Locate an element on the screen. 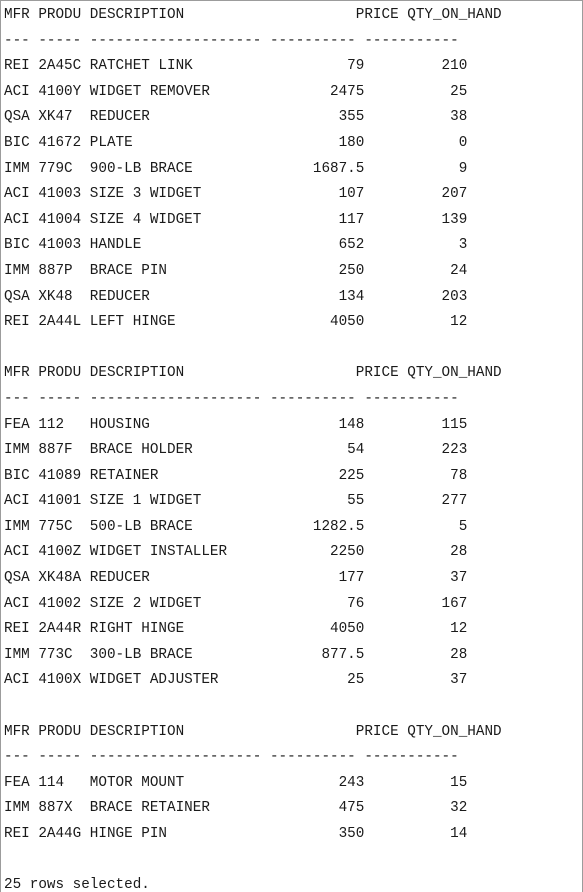 This screenshot has height=892, width=583. result-row: REI 2A44L LEFT HINGE 4050 12 is located at coordinates (236, 322).